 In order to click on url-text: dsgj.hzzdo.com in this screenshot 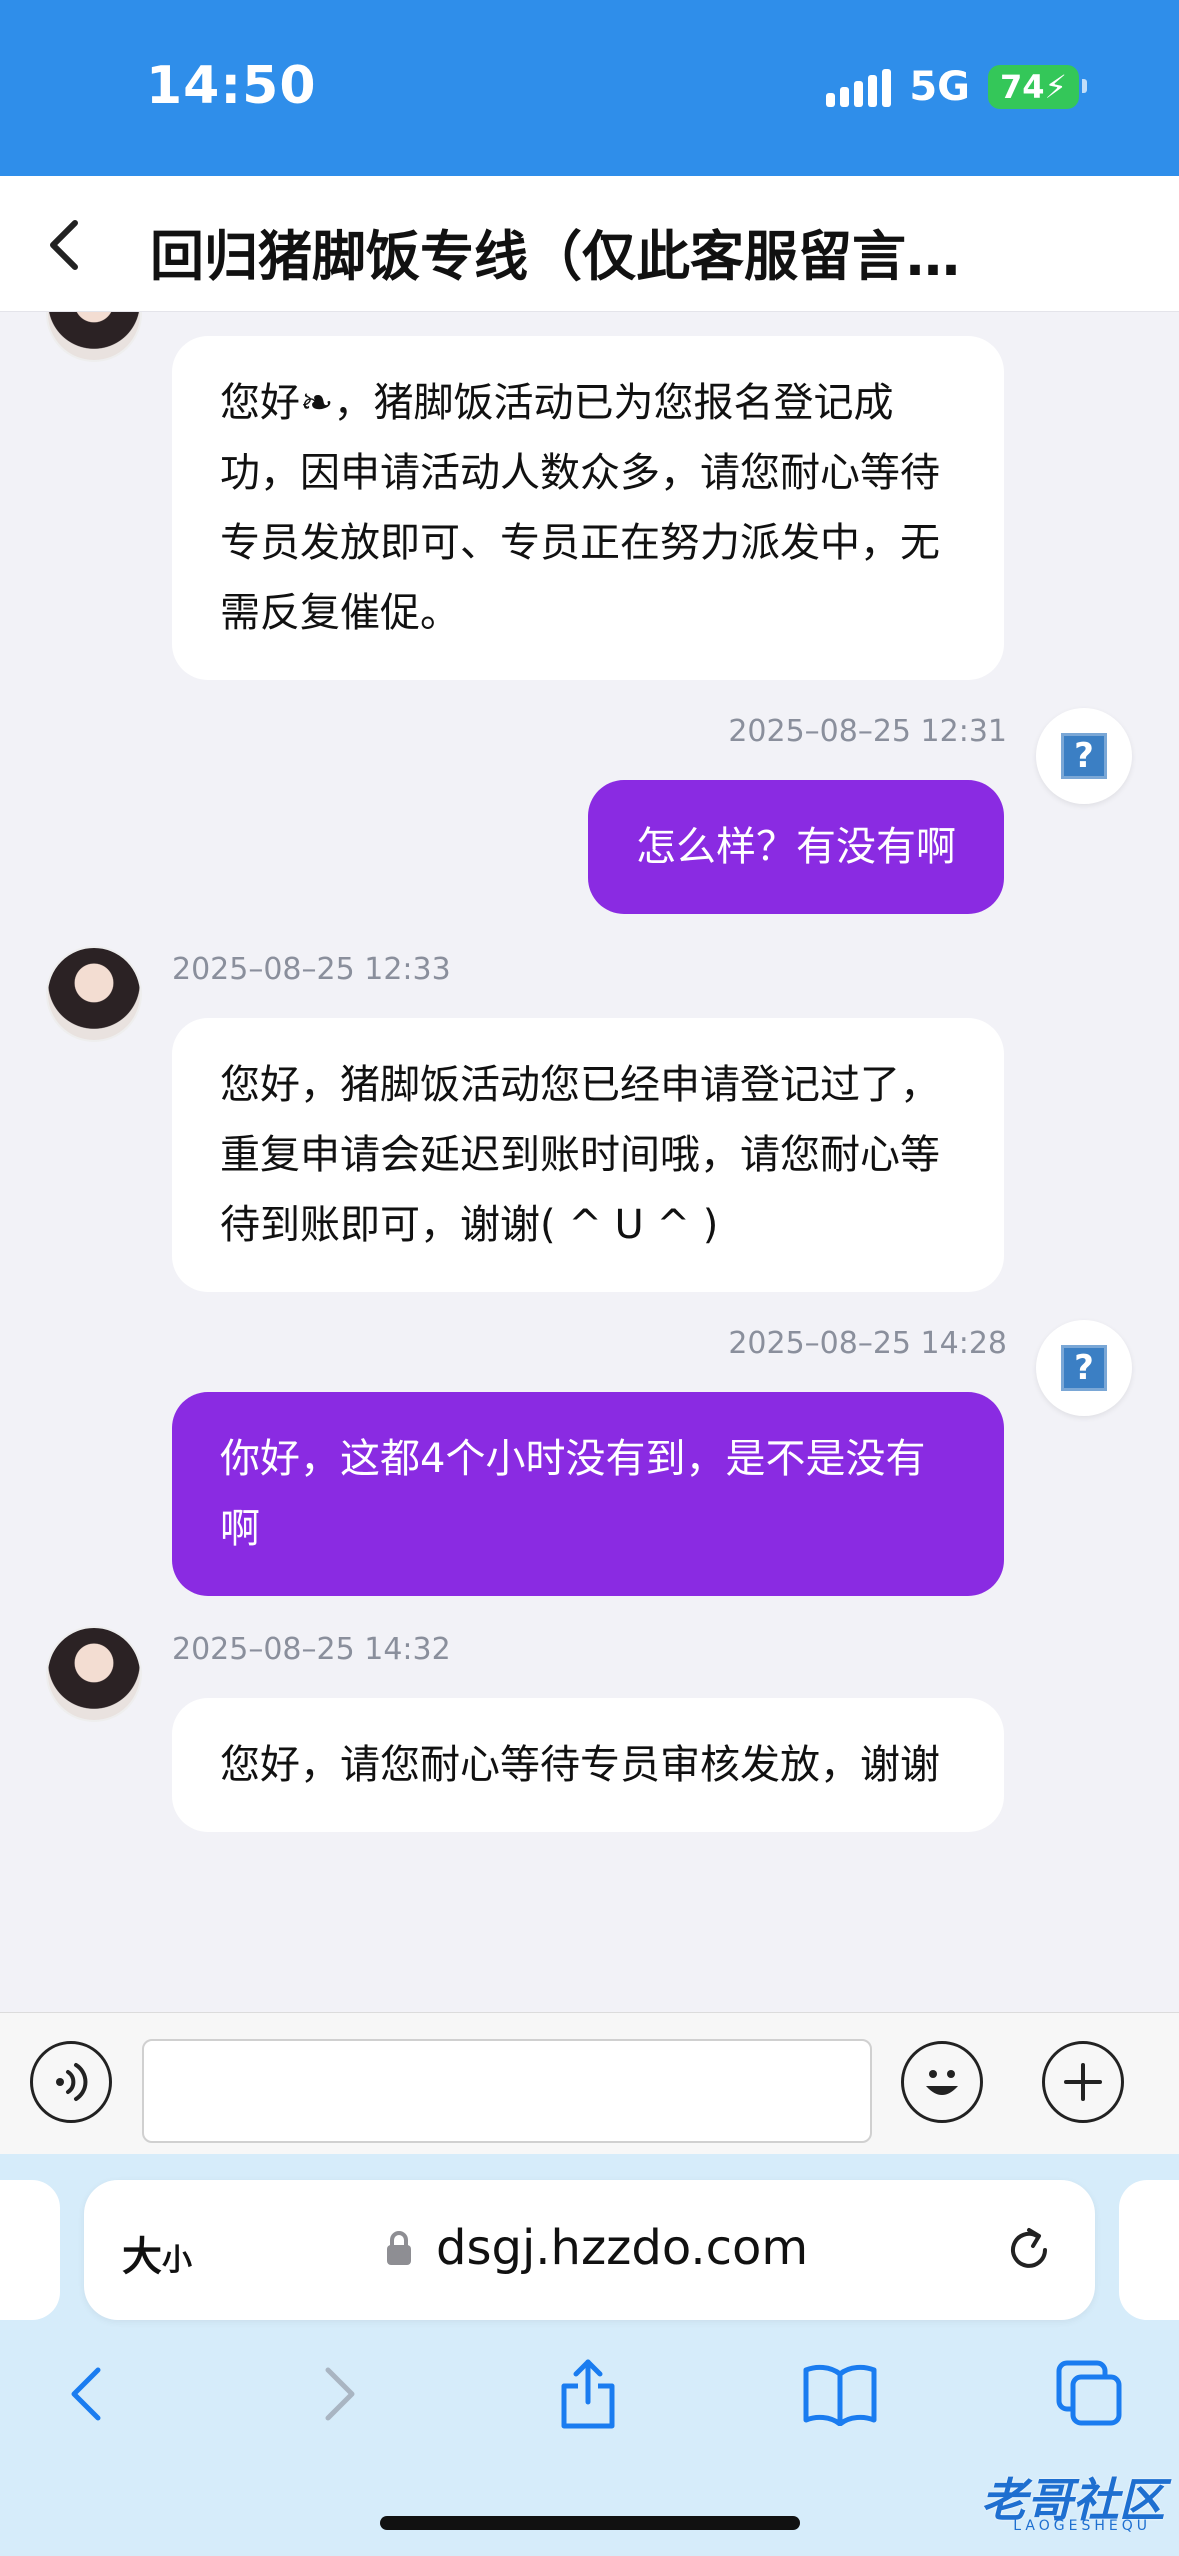, I will do `click(622, 2248)`.